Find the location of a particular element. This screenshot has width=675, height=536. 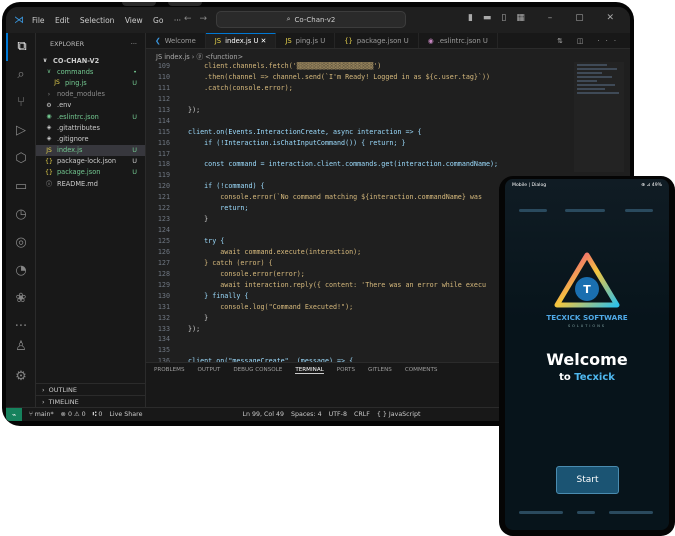

tree-item: ⚙ .env is located at coordinates (90, 105).